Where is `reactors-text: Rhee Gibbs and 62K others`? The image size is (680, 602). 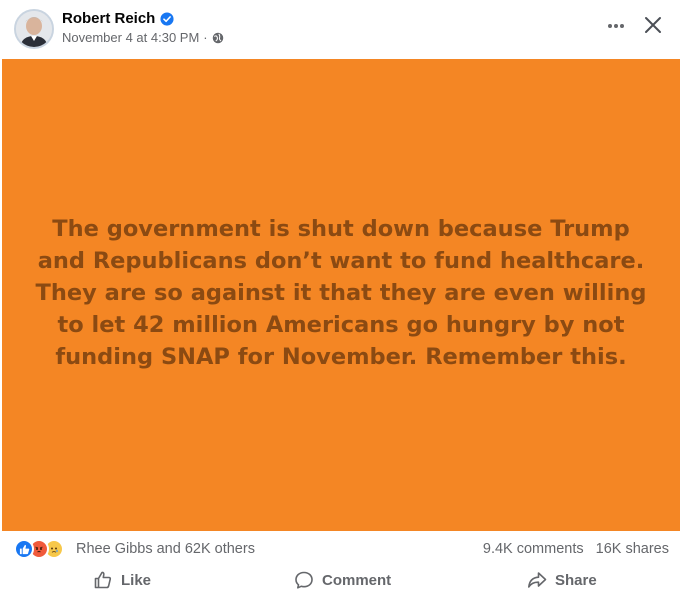
reactors-text: Rhee Gibbs and 62K others is located at coordinates (165, 549).